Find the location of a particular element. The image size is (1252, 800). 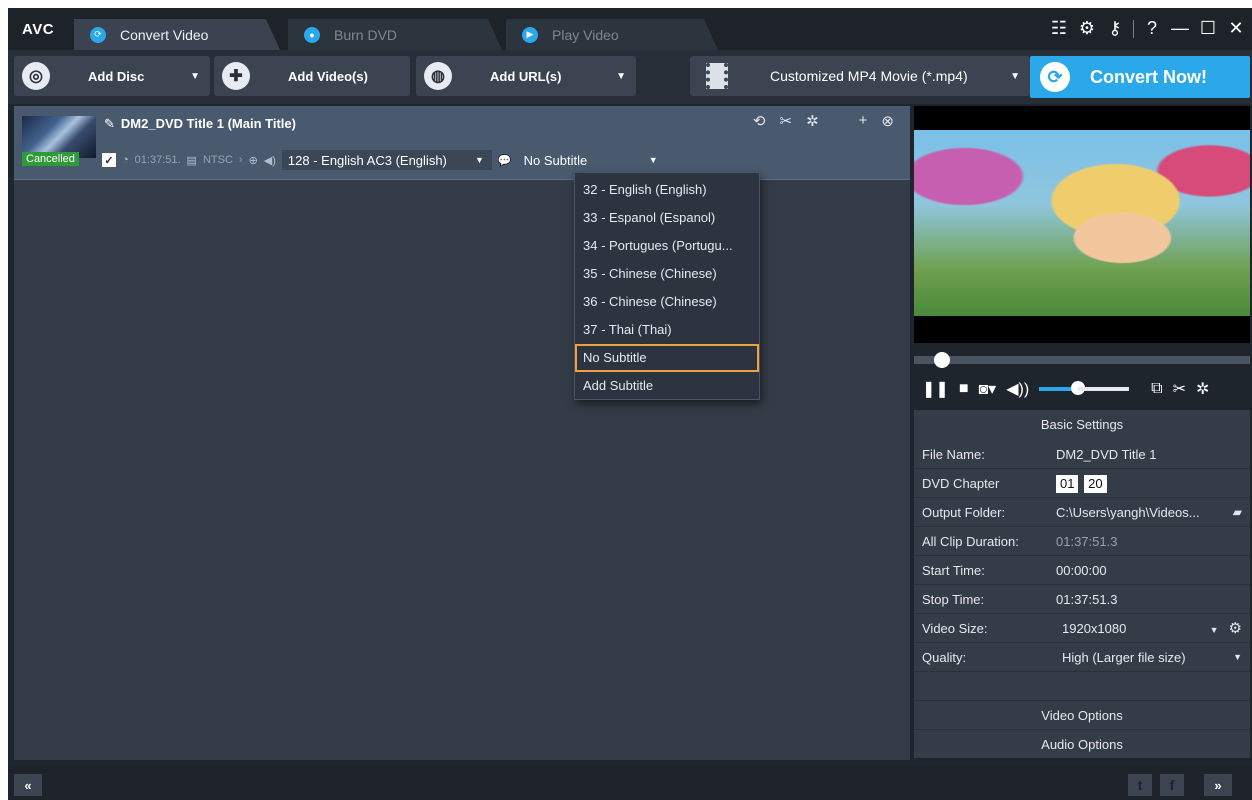

audio-track-select: 128 - English AC3 (English) ▼ is located at coordinates (386, 160).